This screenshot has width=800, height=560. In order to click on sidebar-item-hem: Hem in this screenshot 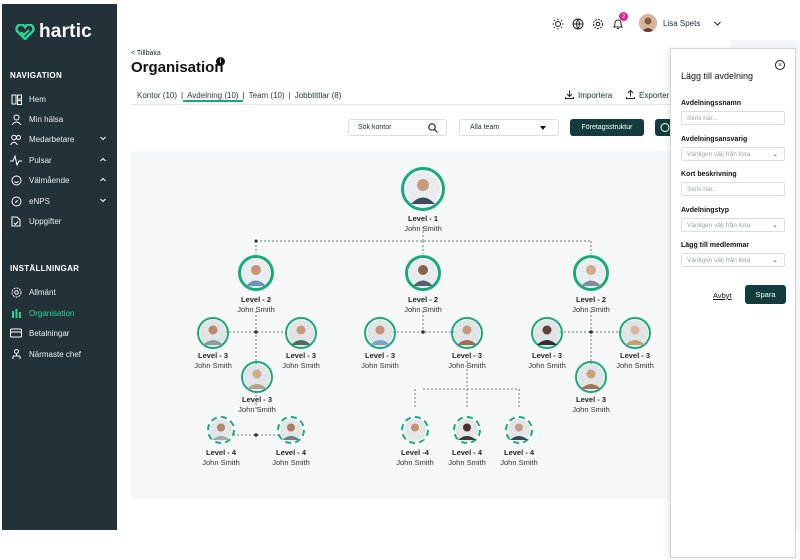, I will do `click(60, 99)`.